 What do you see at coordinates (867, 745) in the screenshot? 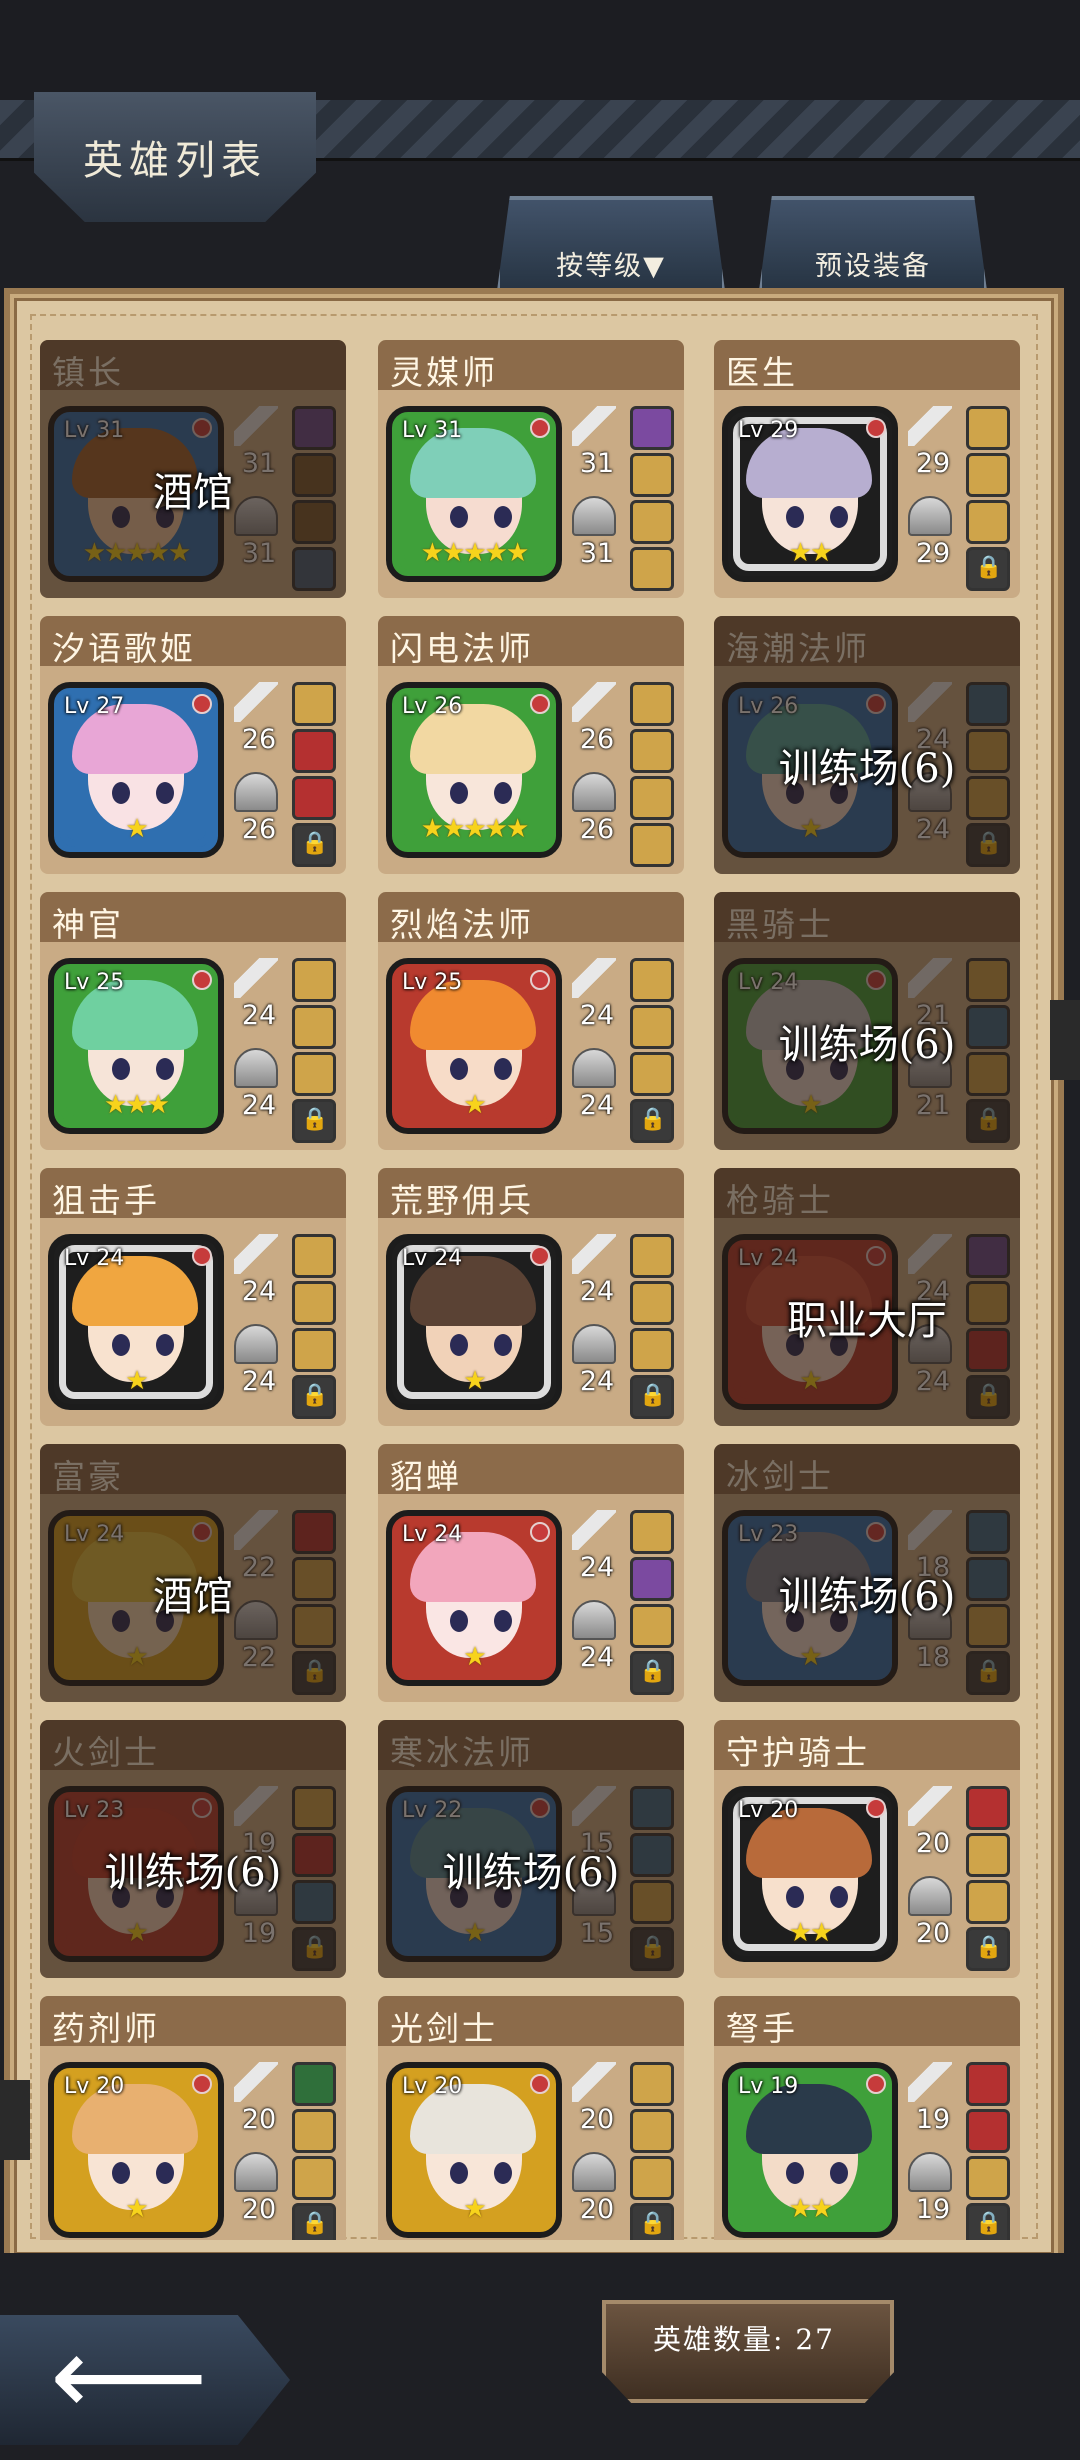
I see `hero-card: 海潮法师 Lv 26 ★ 24 24 训练场(6)` at bounding box center [867, 745].